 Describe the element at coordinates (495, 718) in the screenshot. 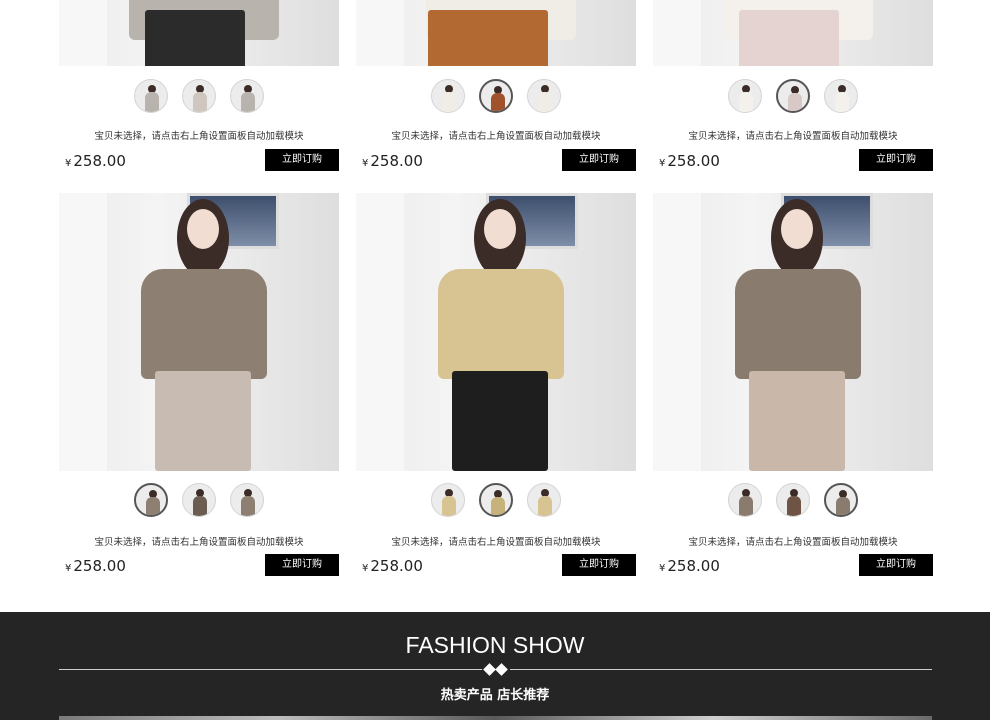

I see `gallery-strip-edge` at that location.